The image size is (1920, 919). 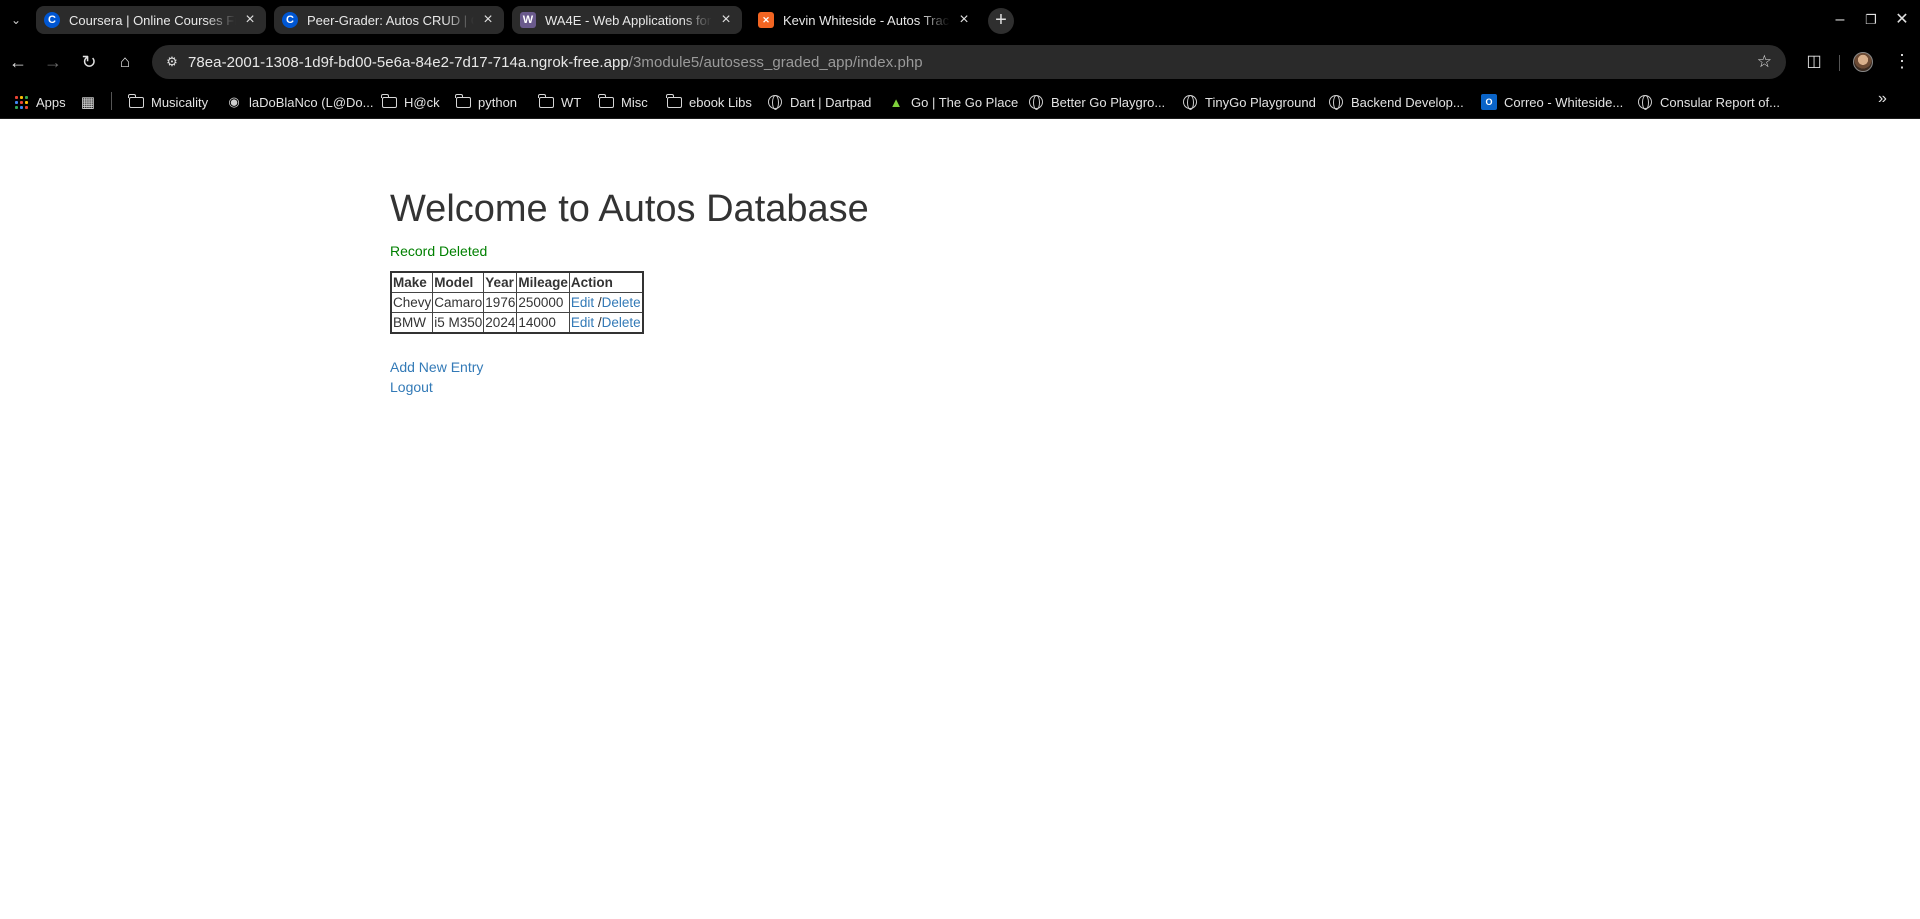 What do you see at coordinates (720, 102) in the screenshot?
I see `bookmark-label: ebook Libs` at bounding box center [720, 102].